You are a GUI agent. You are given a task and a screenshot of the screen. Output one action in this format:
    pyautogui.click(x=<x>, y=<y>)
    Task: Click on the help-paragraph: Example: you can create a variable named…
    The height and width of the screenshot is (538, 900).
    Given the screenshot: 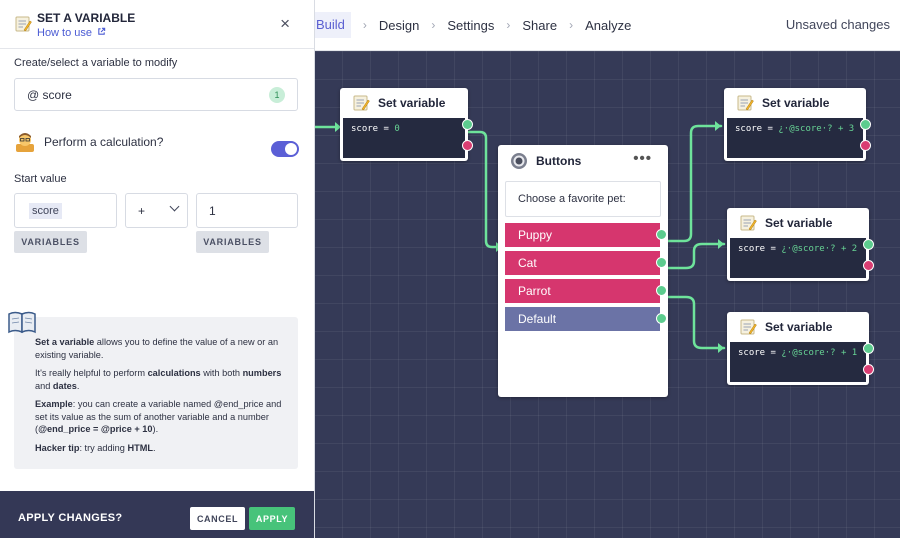 What is the action you would take?
    pyautogui.click(x=158, y=416)
    